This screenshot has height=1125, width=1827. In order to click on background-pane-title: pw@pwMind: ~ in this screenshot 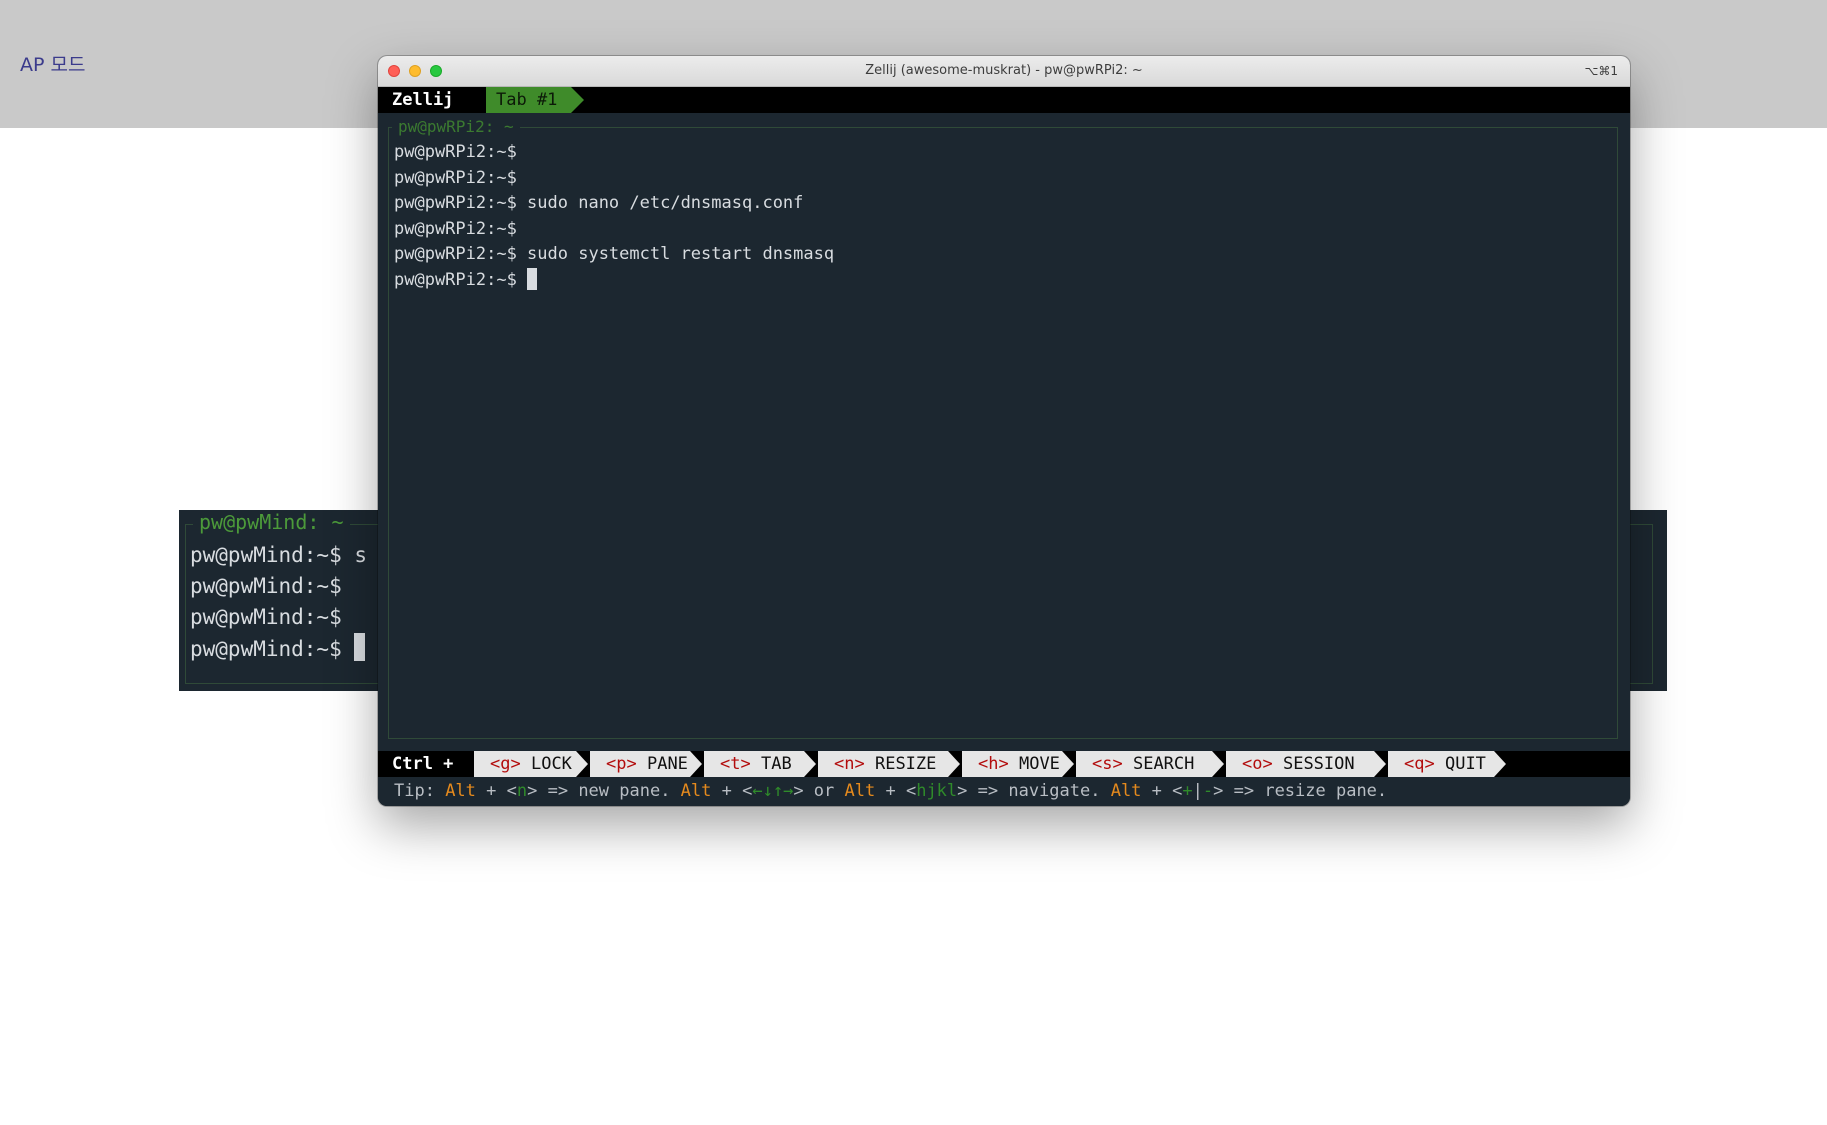, I will do `click(271, 522)`.